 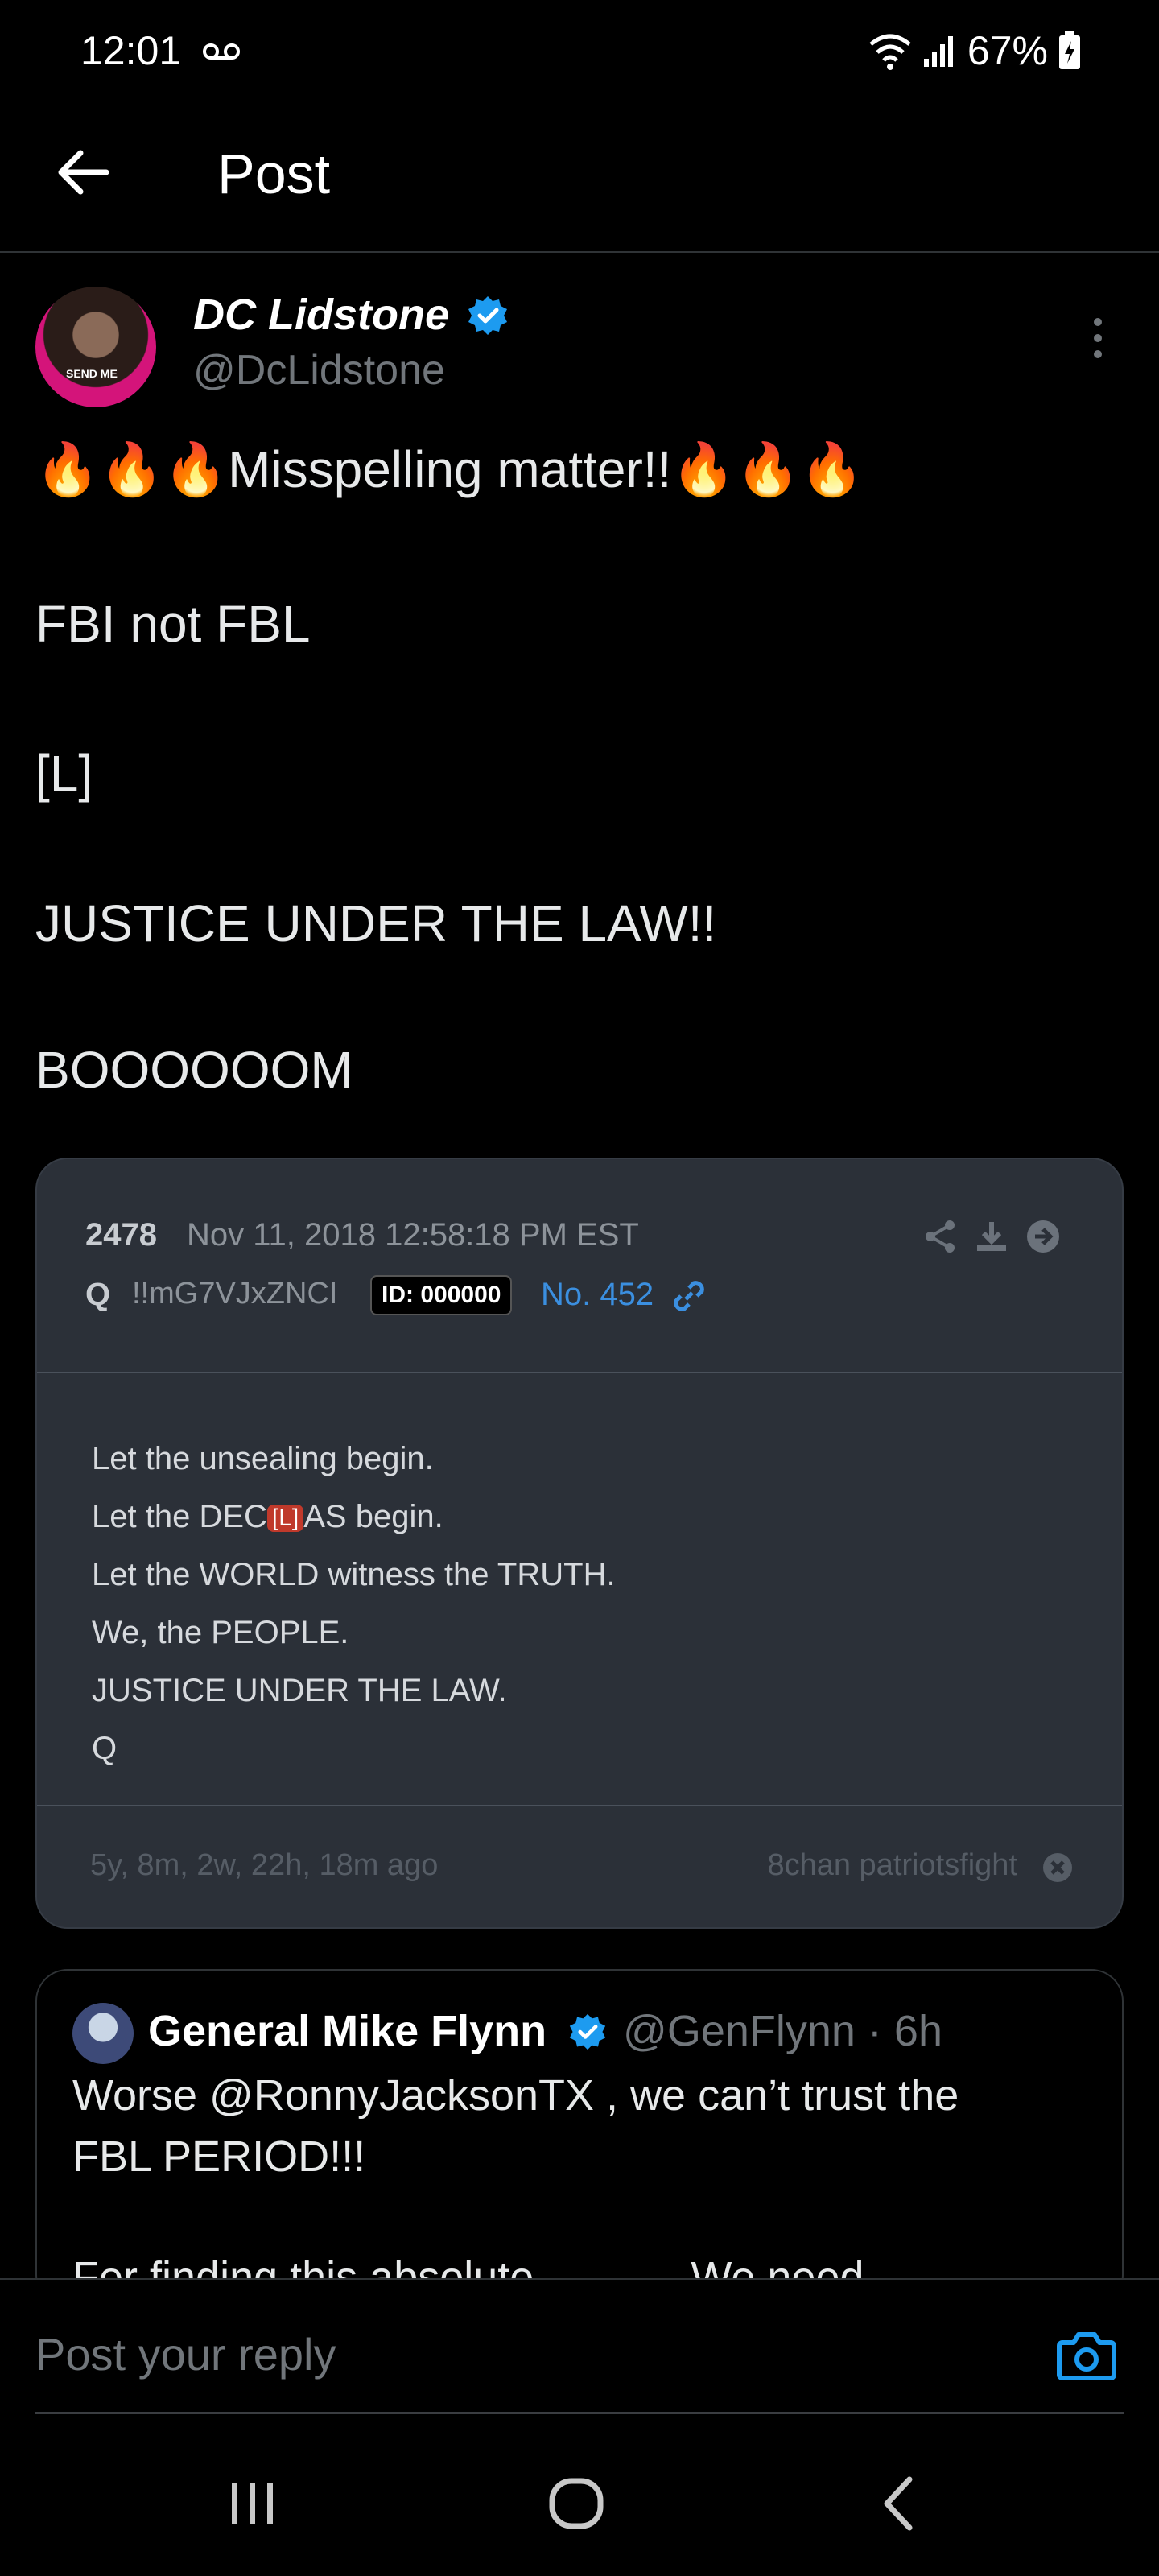 What do you see at coordinates (892, 1865) in the screenshot?
I see `qcard-board: 8chan patriotsfight` at bounding box center [892, 1865].